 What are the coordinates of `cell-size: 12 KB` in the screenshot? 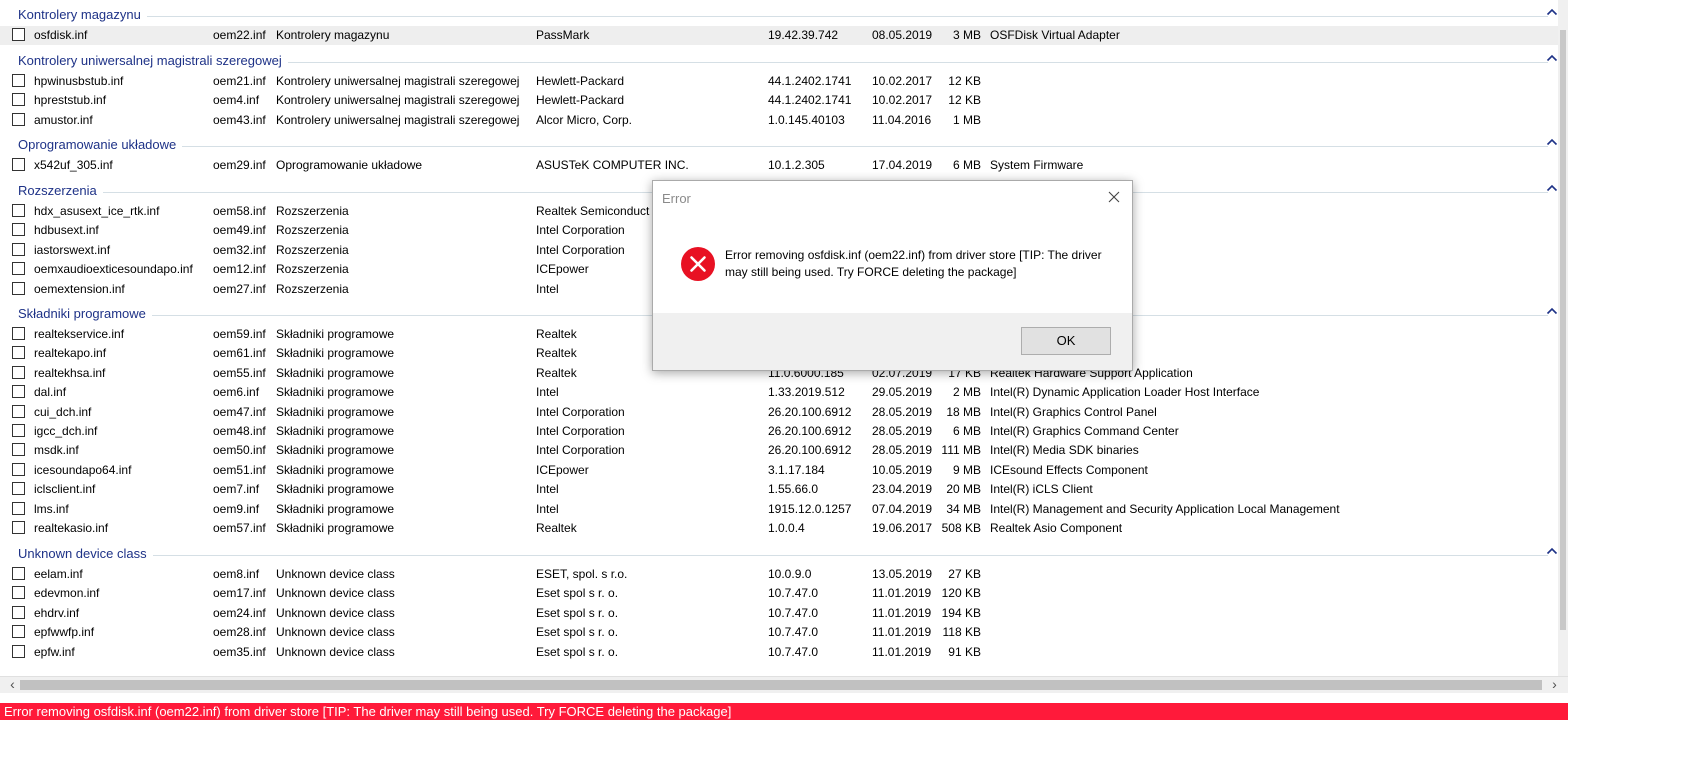 It's located at (964, 100).